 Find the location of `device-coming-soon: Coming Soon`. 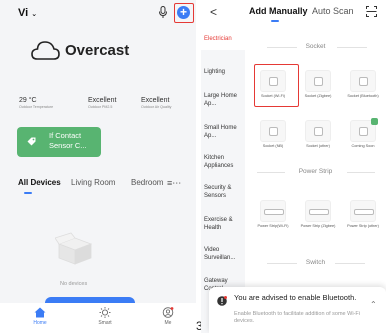

device-coming-soon: Coming Soon is located at coordinates (363, 133).